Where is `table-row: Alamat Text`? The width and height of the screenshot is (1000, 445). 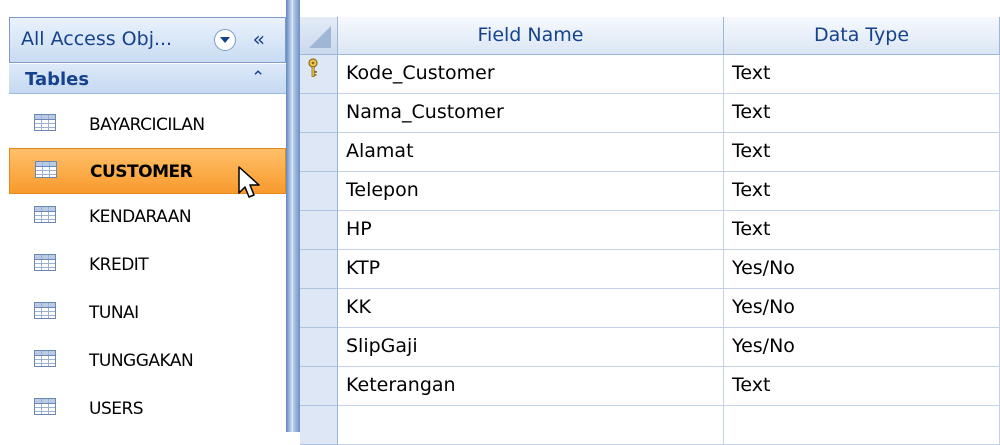
table-row: Alamat Text is located at coordinates (650, 152).